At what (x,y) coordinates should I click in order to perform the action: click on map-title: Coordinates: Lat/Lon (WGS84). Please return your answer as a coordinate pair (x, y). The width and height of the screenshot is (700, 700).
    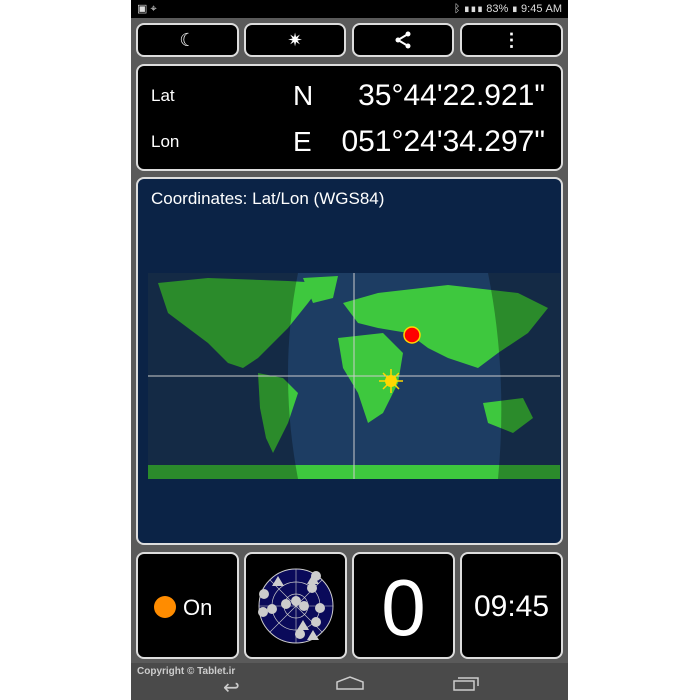
    Looking at the image, I should click on (268, 198).